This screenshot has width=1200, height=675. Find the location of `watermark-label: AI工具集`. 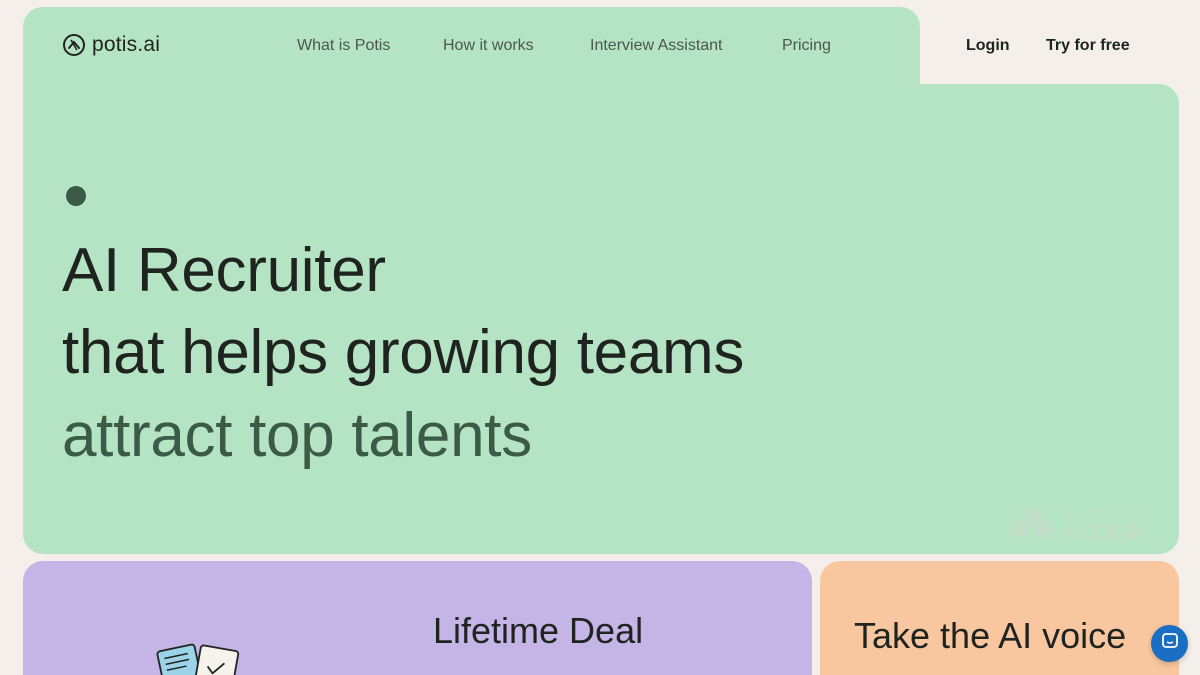

watermark-label: AI工具集 is located at coordinates (1104, 532).